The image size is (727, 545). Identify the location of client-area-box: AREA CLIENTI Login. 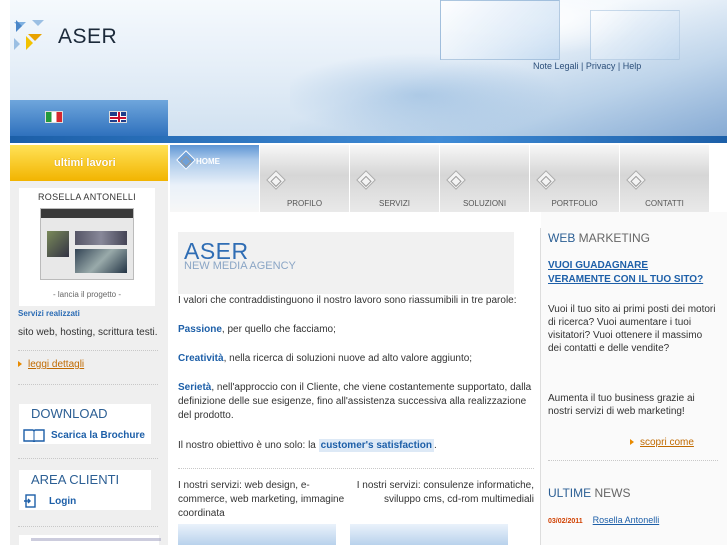
(85, 490).